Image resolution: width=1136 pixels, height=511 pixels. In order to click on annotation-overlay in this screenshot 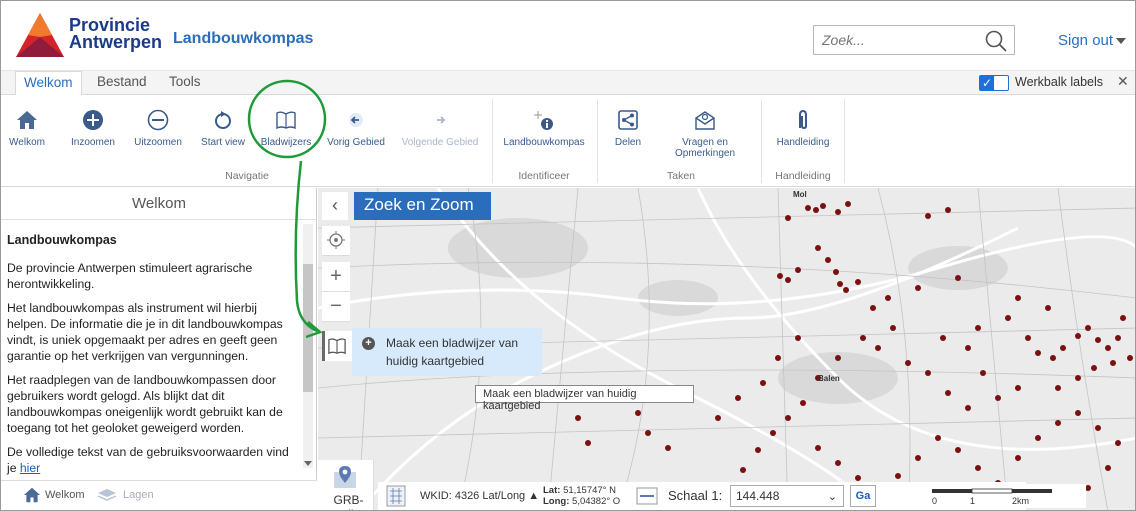, I will do `click(287, 209)`.